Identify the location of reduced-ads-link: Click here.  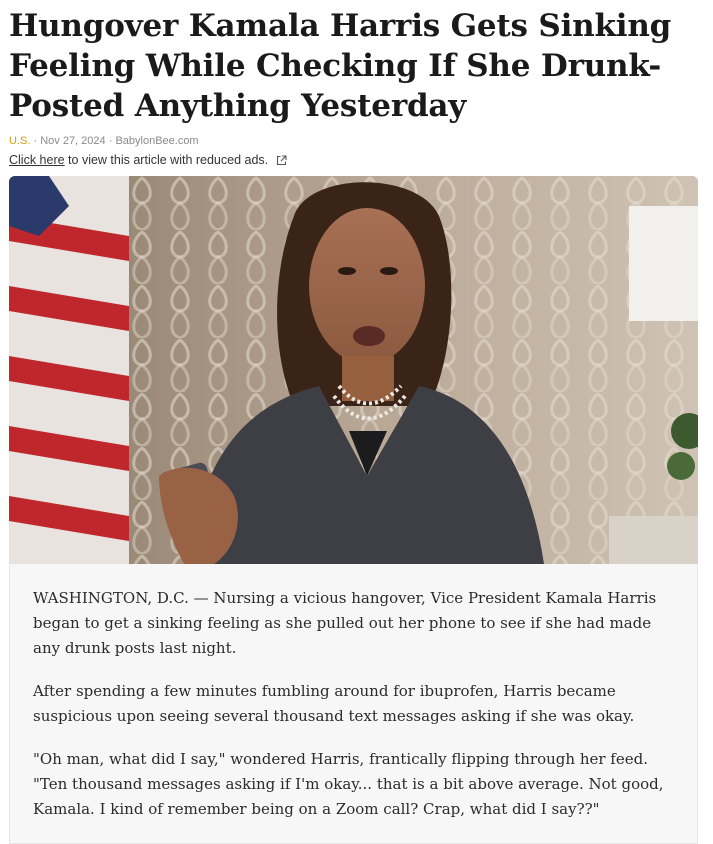
(37, 160).